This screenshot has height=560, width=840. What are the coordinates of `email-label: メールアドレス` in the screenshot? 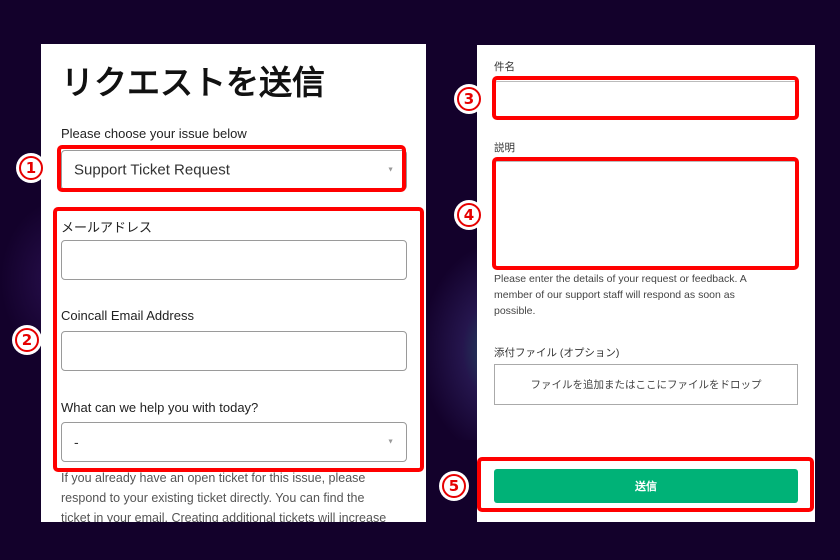 It's located at (107, 227).